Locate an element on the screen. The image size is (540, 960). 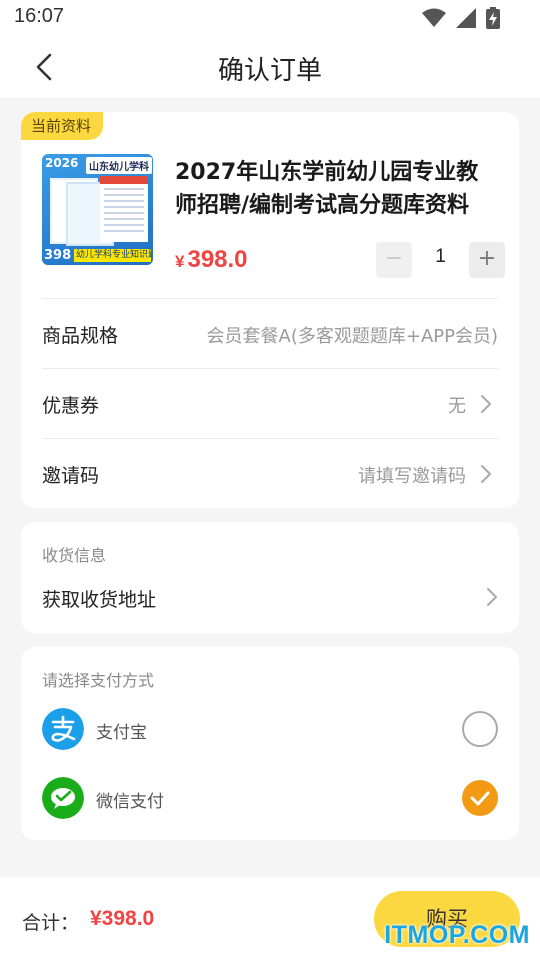
cover-brand: 山东幼儿学科 is located at coordinates (119, 165).